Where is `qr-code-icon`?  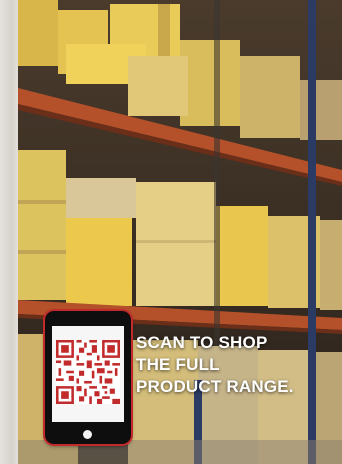 qr-code-icon is located at coordinates (88, 372).